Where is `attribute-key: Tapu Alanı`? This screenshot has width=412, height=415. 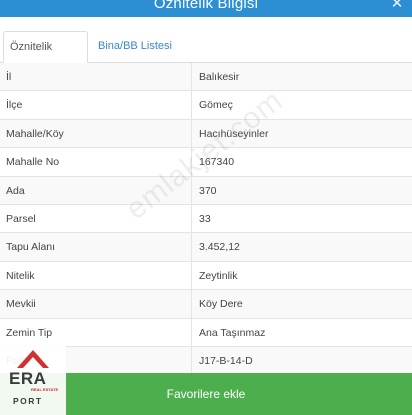
attribute-key: Tapu Alanı is located at coordinates (31, 247).